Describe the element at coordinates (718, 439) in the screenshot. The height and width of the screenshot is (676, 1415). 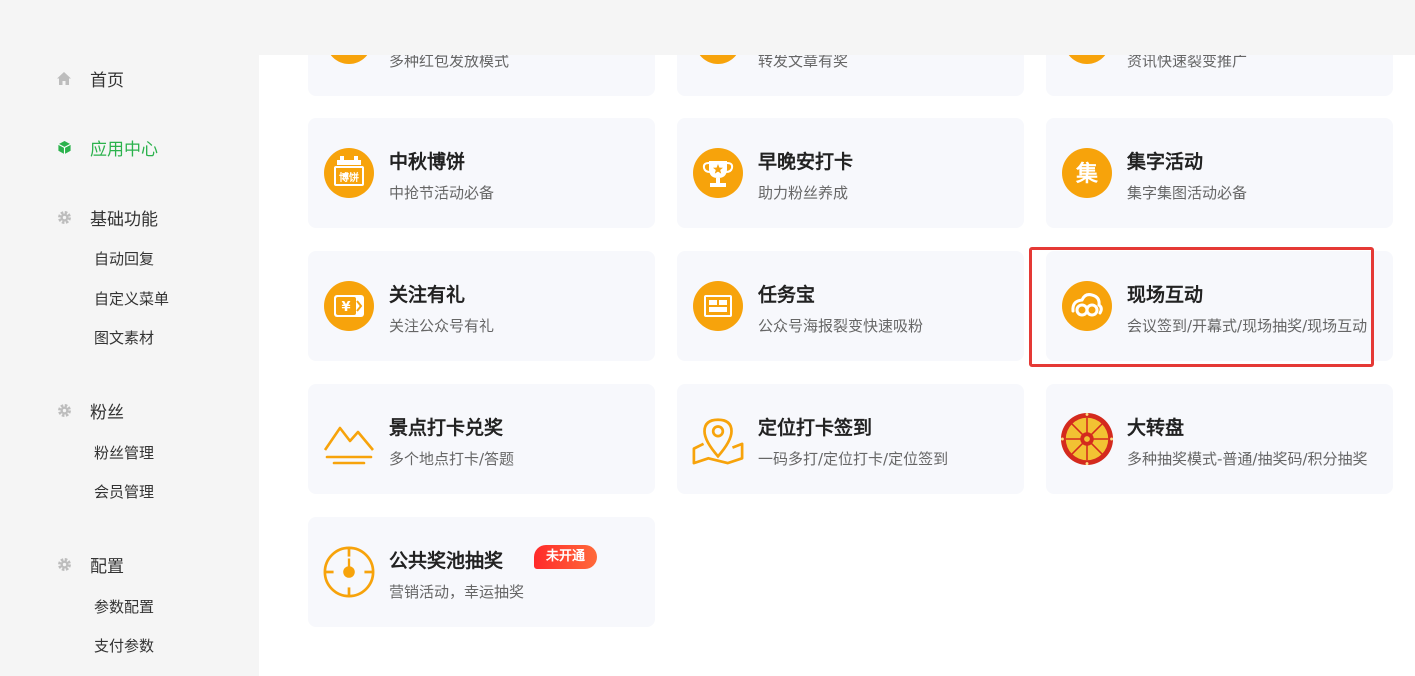
I see `location-map-icon` at that location.